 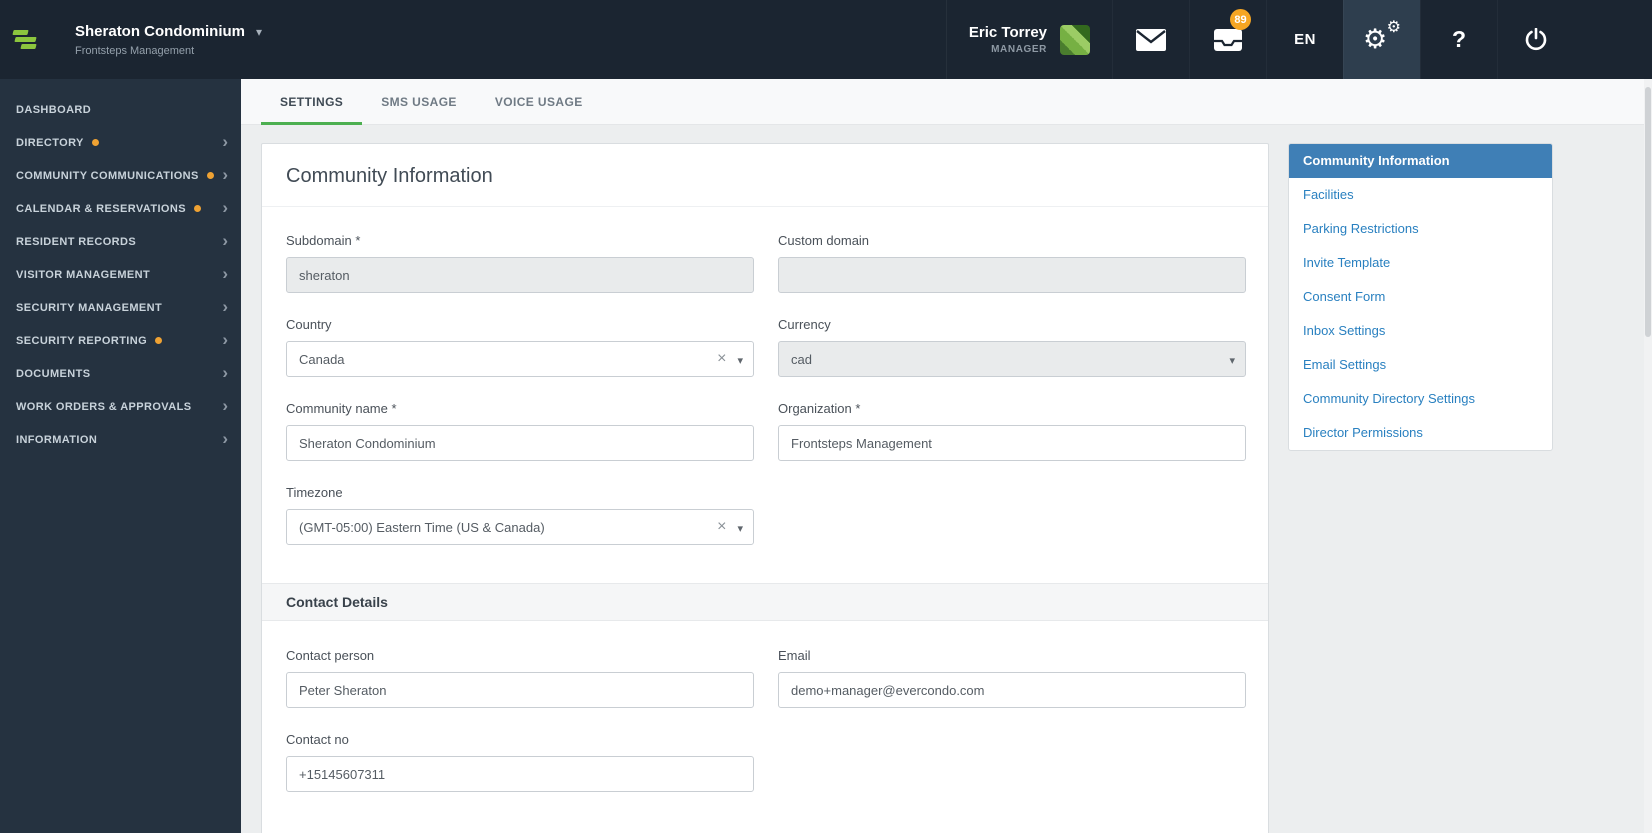 I want to click on sidebar-item: DIRECTORY, so click(x=120, y=142).